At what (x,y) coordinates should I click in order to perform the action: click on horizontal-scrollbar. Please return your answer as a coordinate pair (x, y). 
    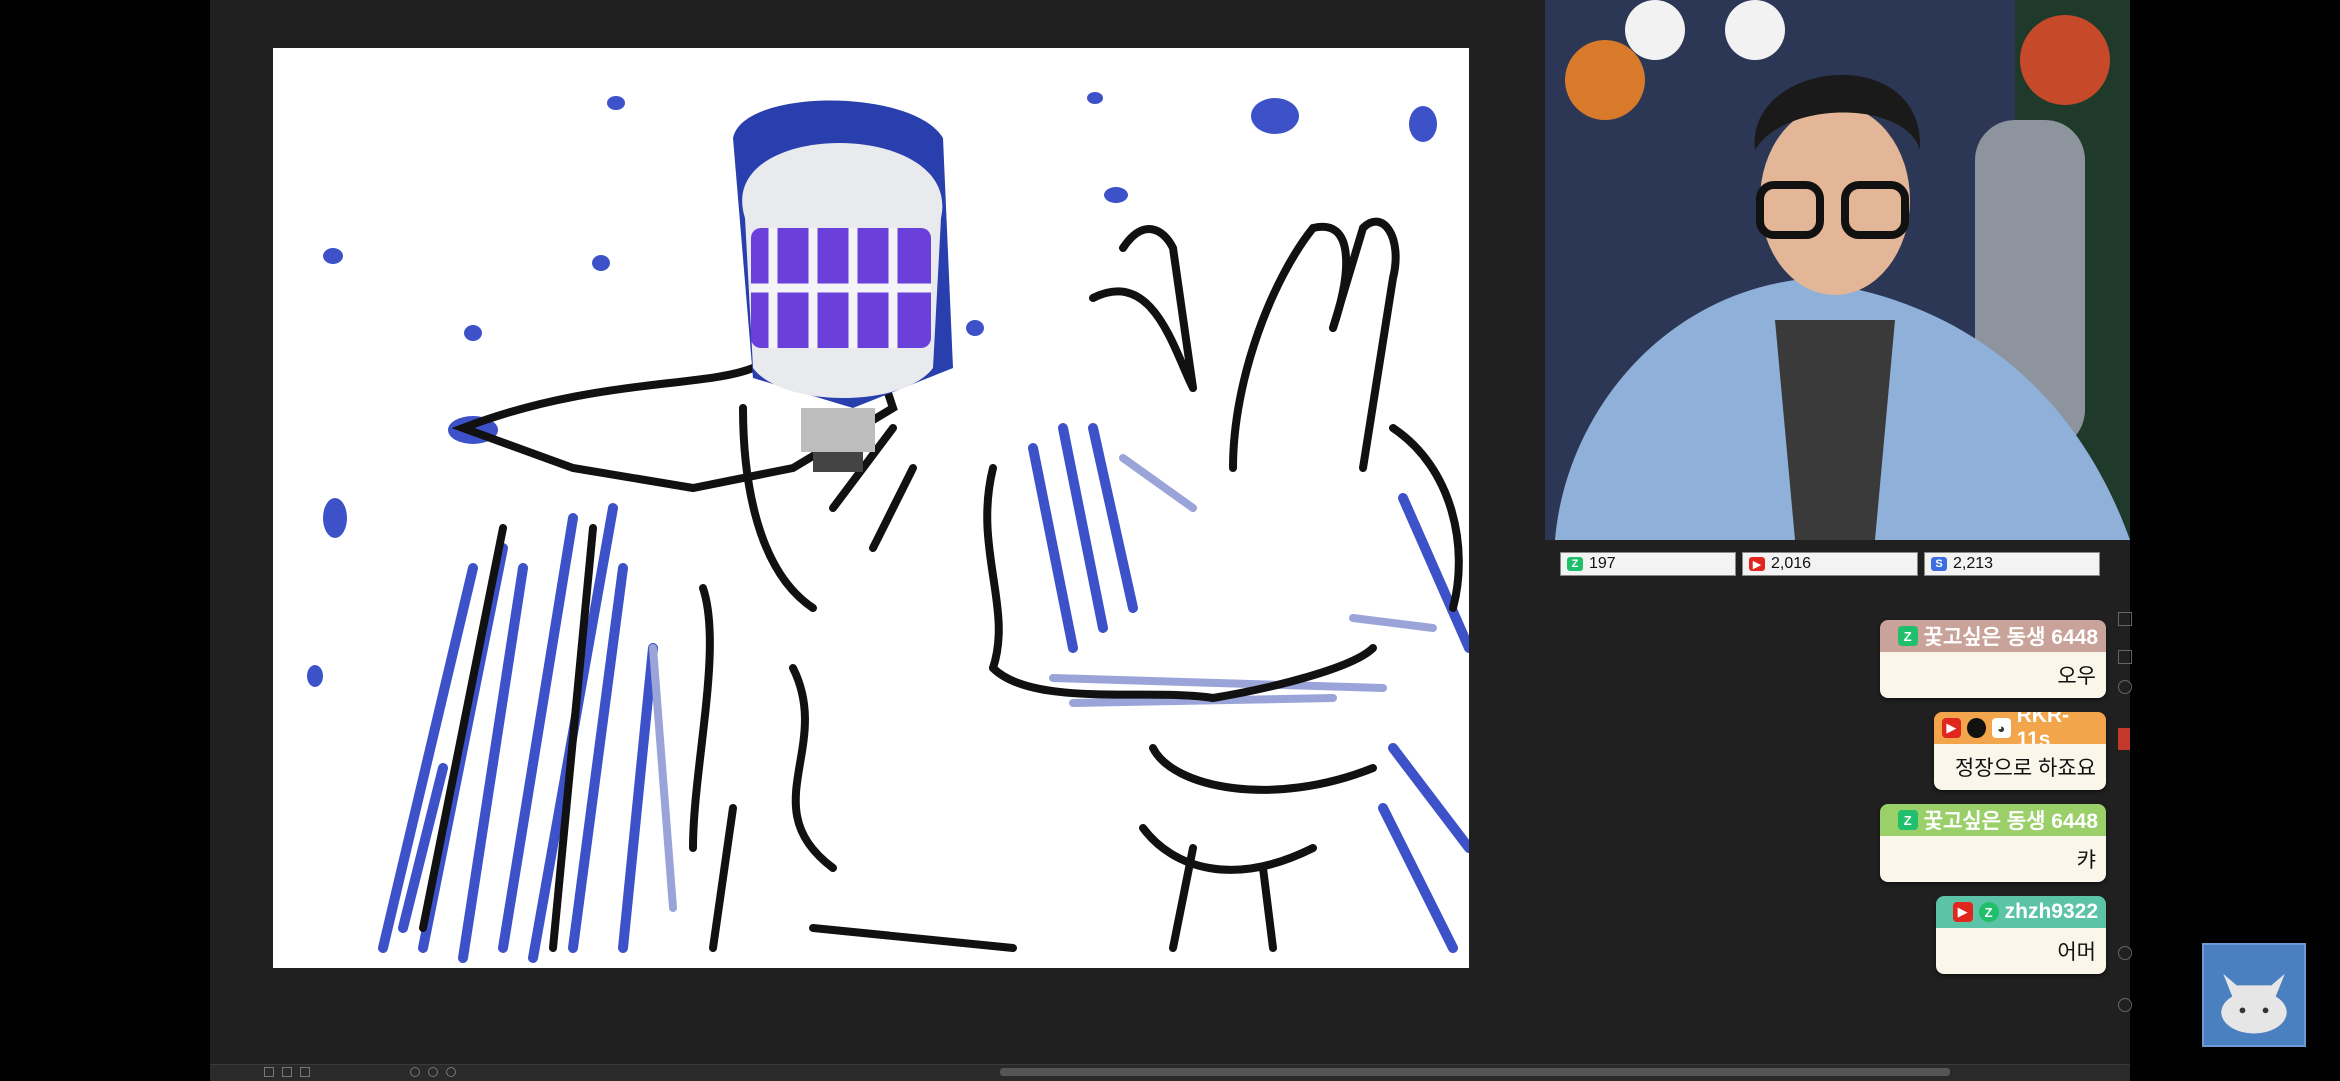
    Looking at the image, I should click on (1475, 1072).